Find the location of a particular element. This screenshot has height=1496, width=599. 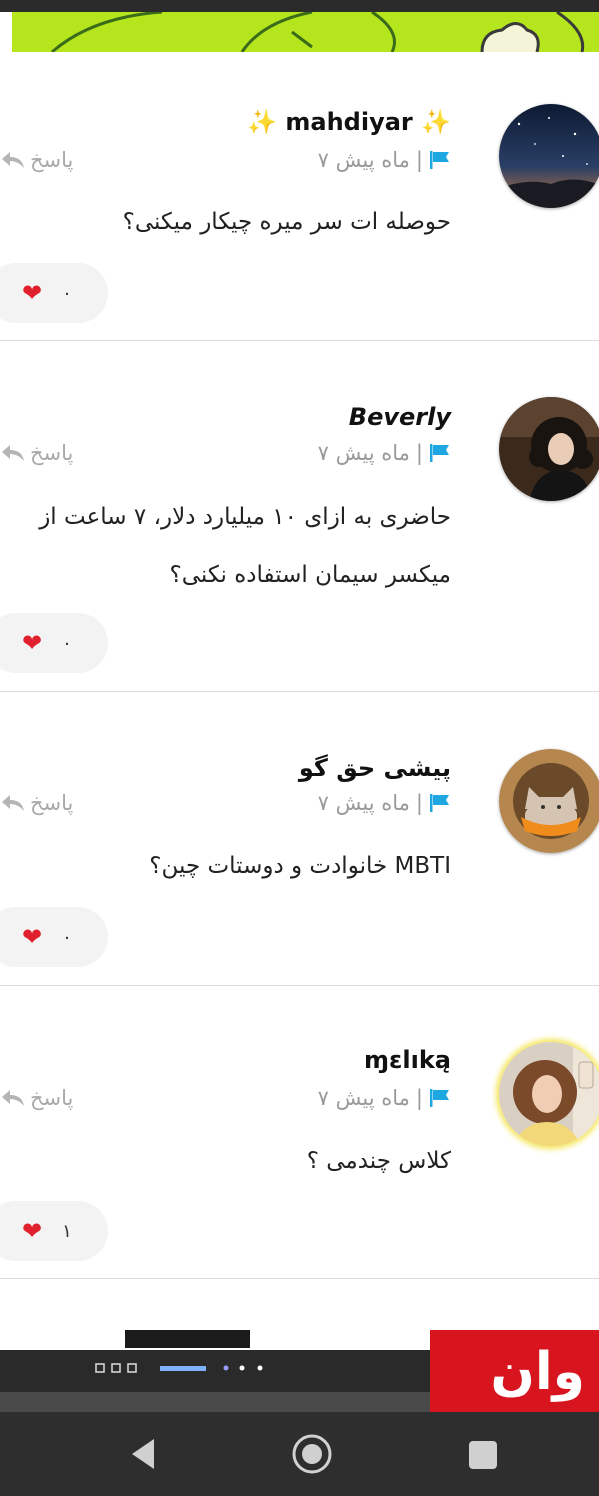

bottom-ad-banner: وان is located at coordinates (299, 1371).